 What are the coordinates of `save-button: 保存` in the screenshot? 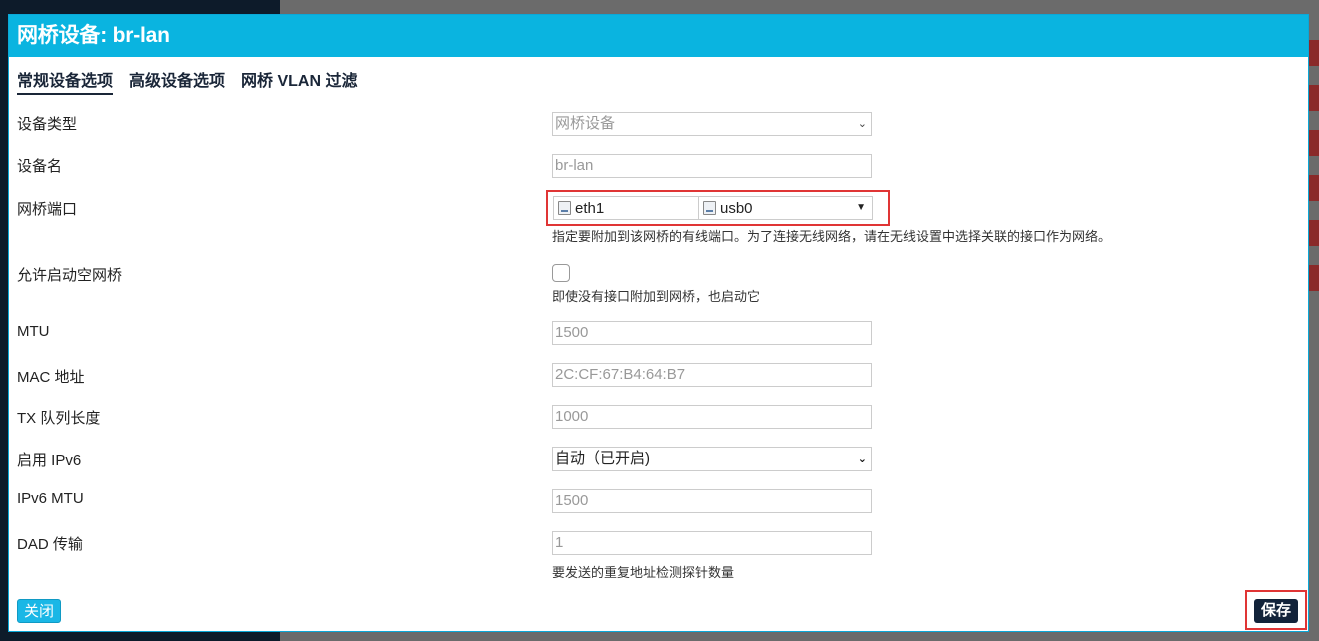 It's located at (1276, 611).